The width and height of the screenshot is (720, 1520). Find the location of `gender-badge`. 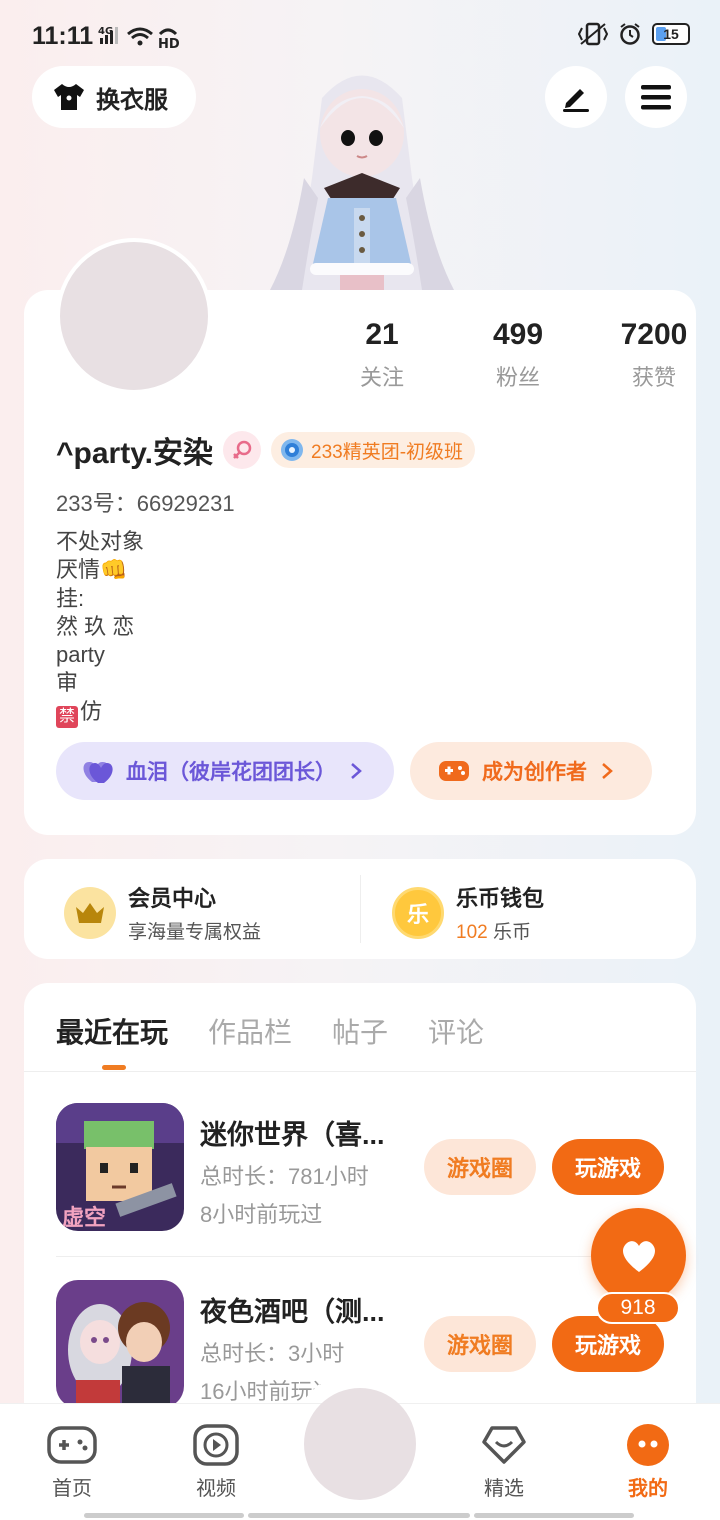

gender-badge is located at coordinates (242, 450).